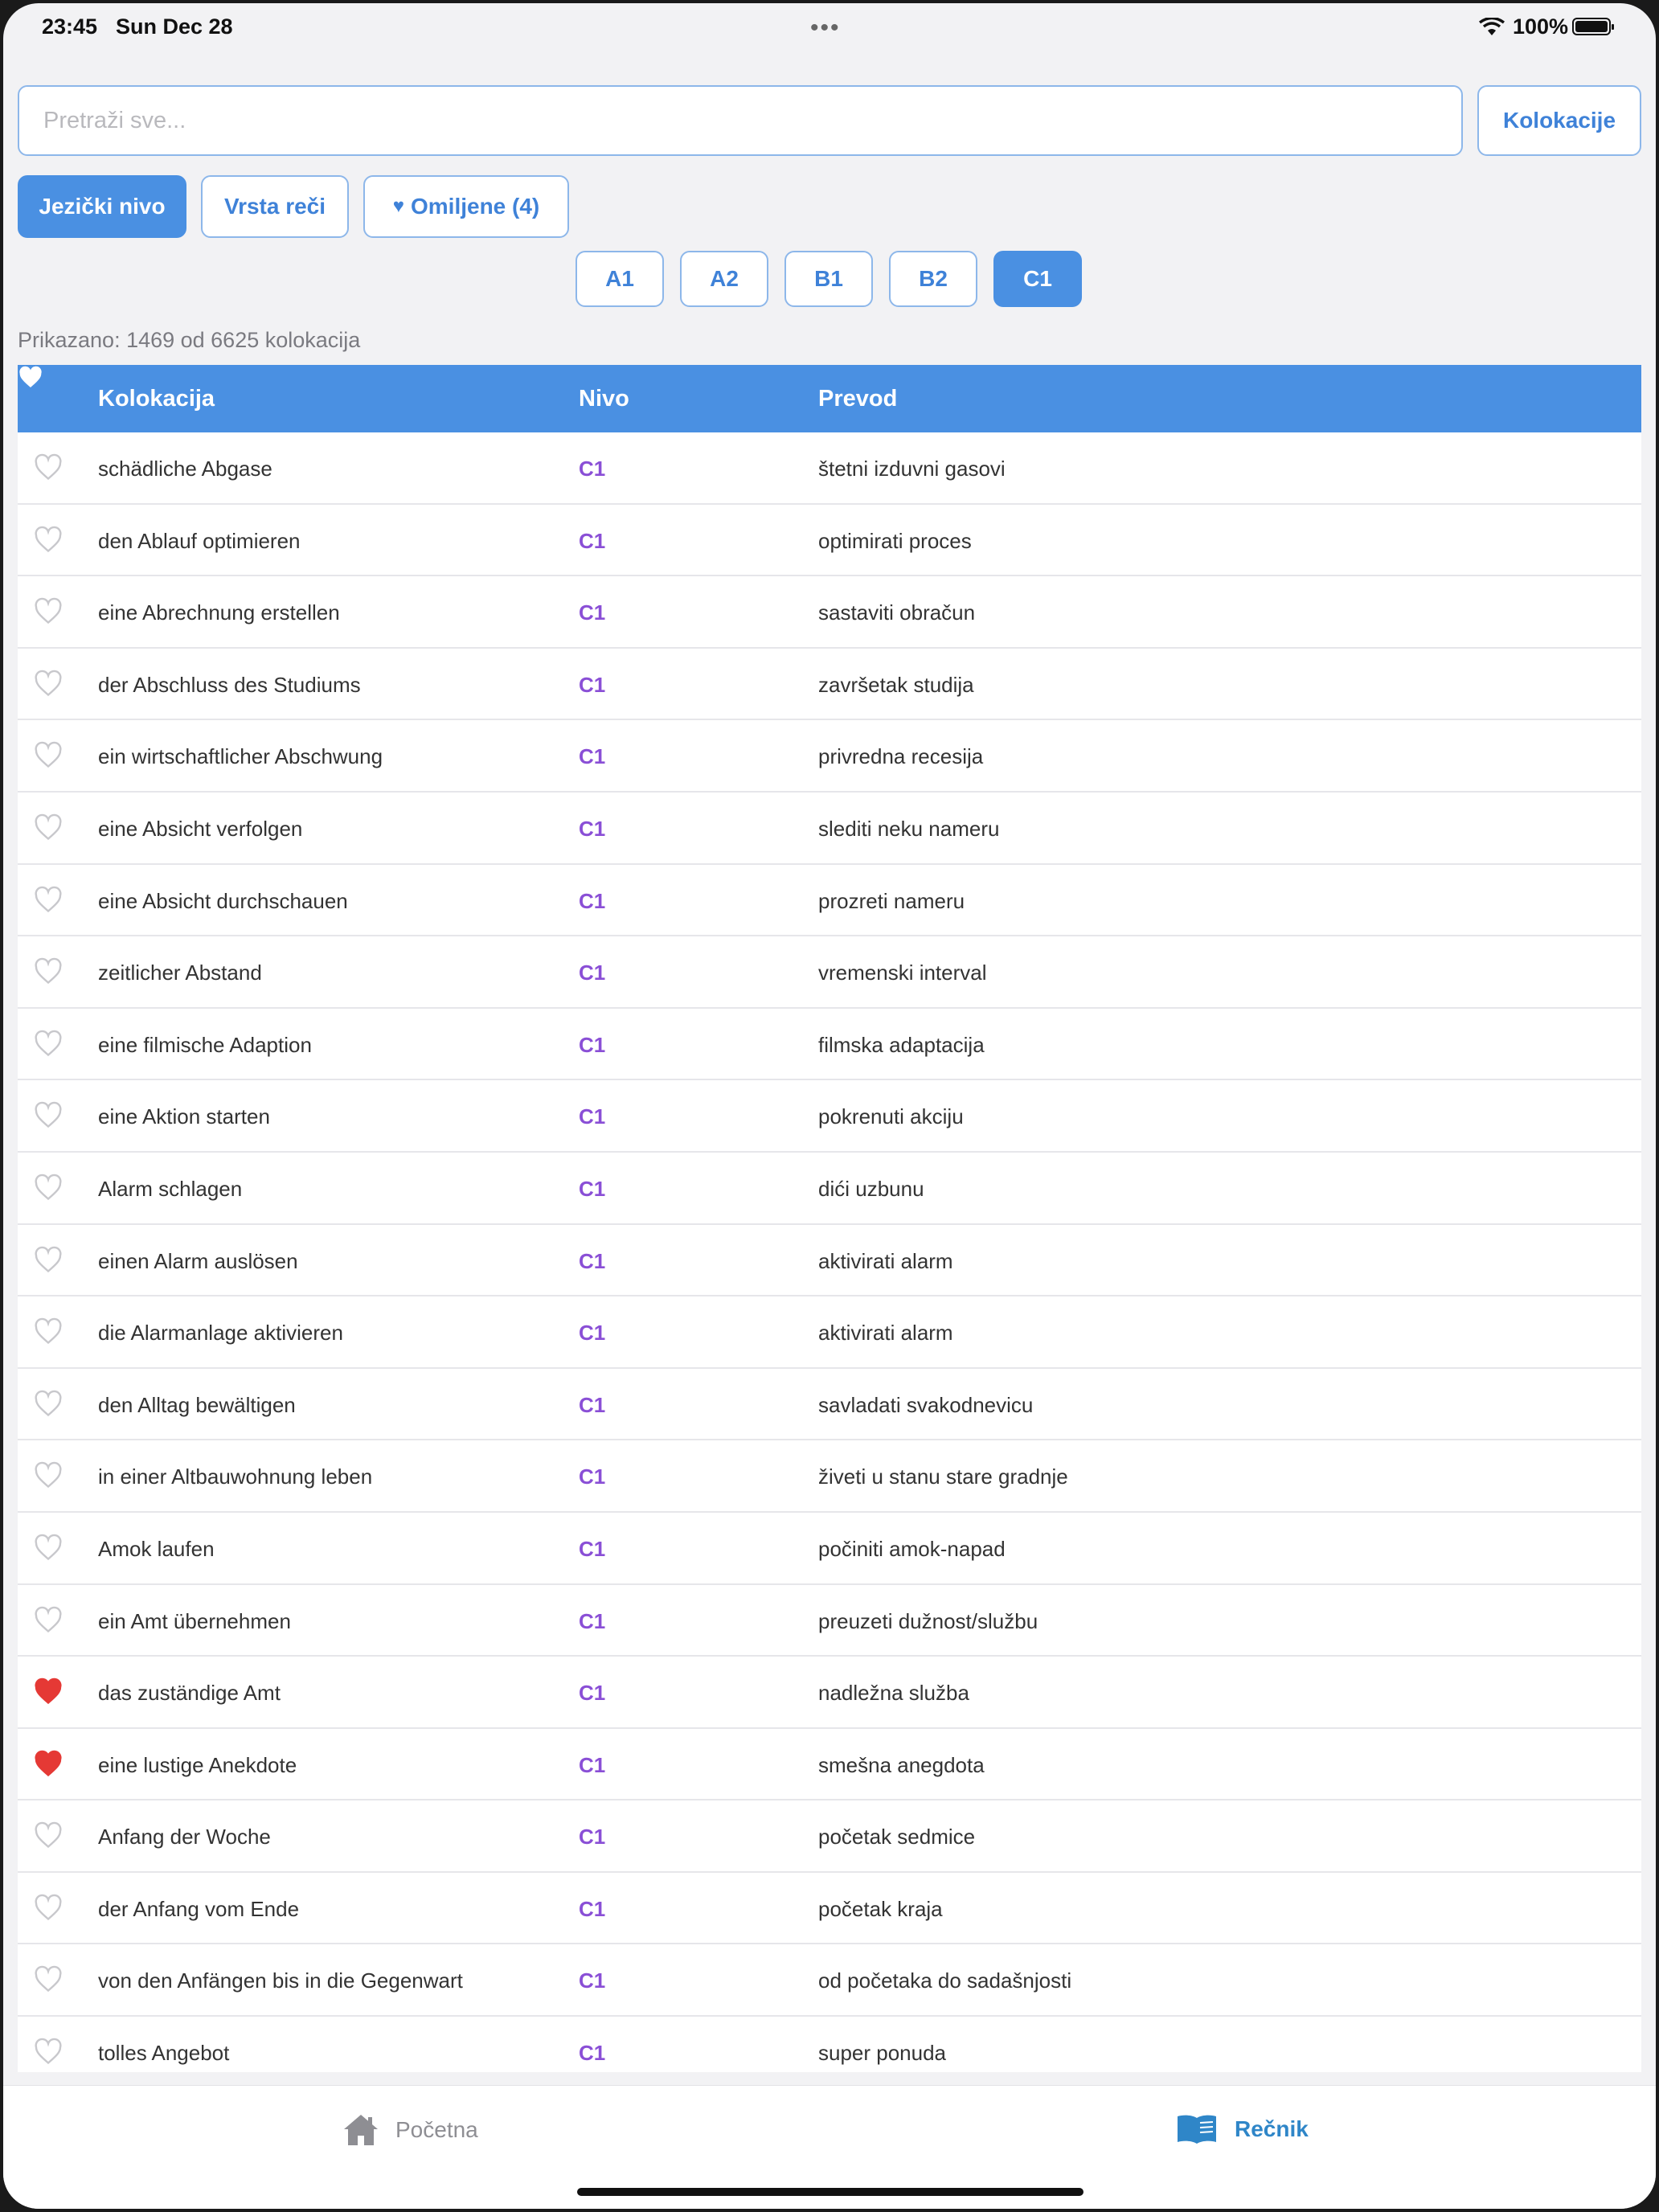 The image size is (1659, 2212). What do you see at coordinates (891, 900) in the screenshot?
I see `translation-text: prozreti nameru` at bounding box center [891, 900].